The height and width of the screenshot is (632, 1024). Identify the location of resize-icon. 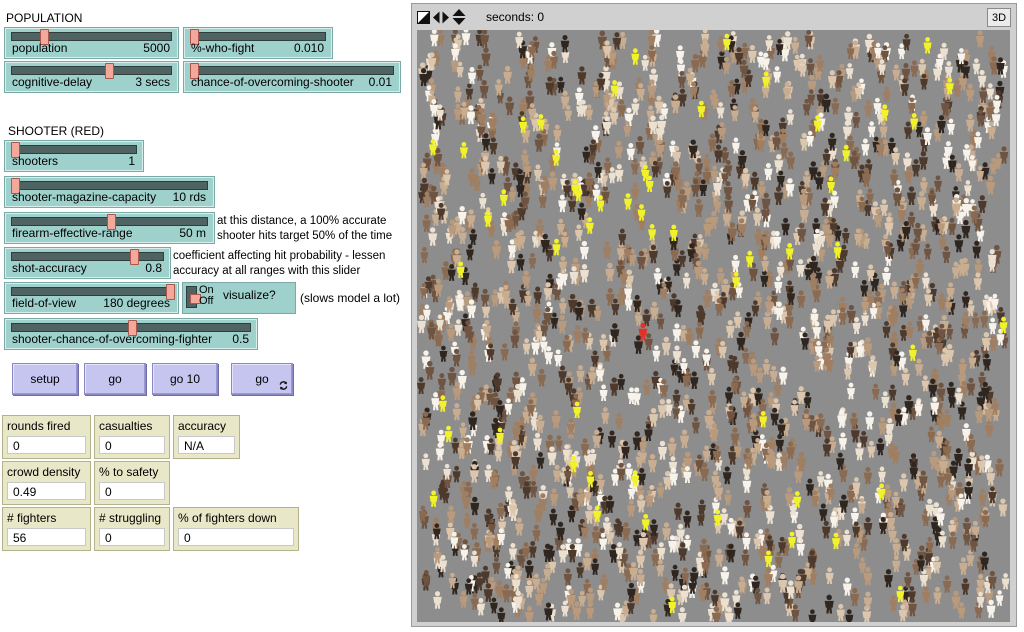
(423, 17).